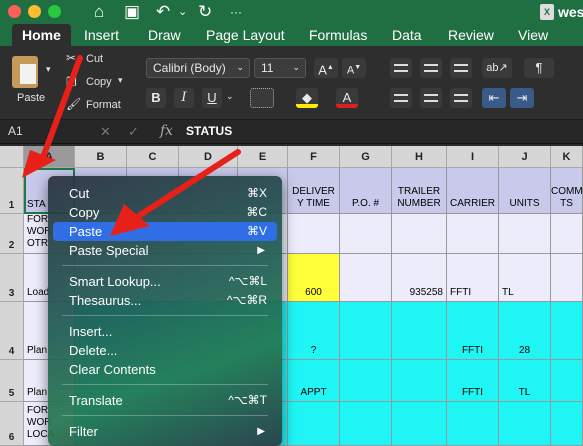 The height and width of the screenshot is (446, 583). Describe the element at coordinates (205, 12) in the screenshot. I see `redo-icon: ↻` at that location.